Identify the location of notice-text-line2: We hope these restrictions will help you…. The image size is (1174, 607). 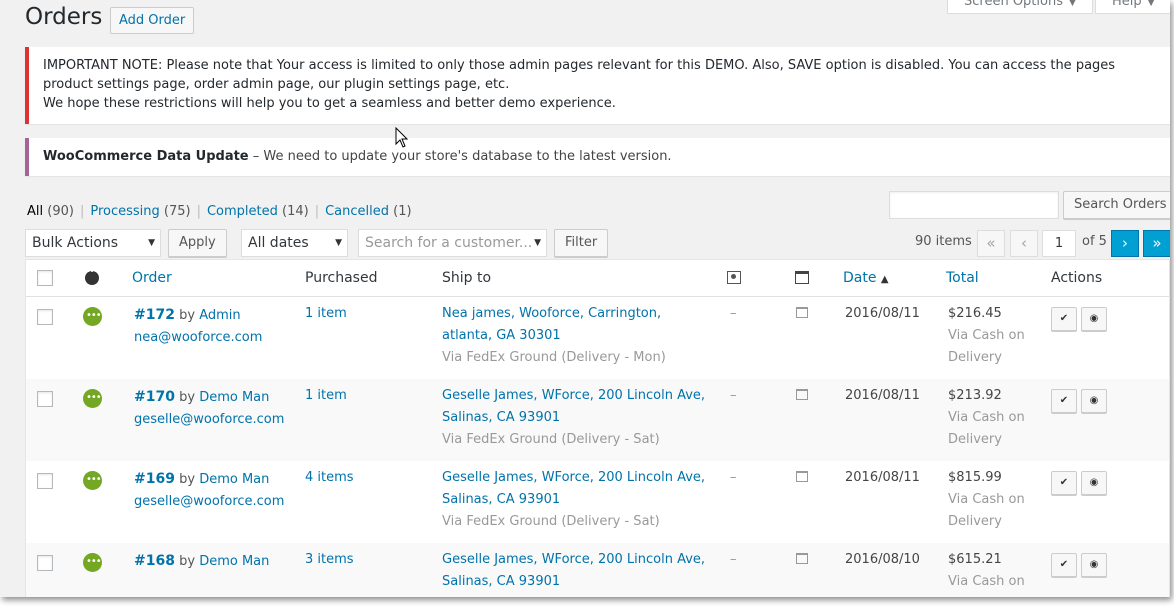
(329, 103).